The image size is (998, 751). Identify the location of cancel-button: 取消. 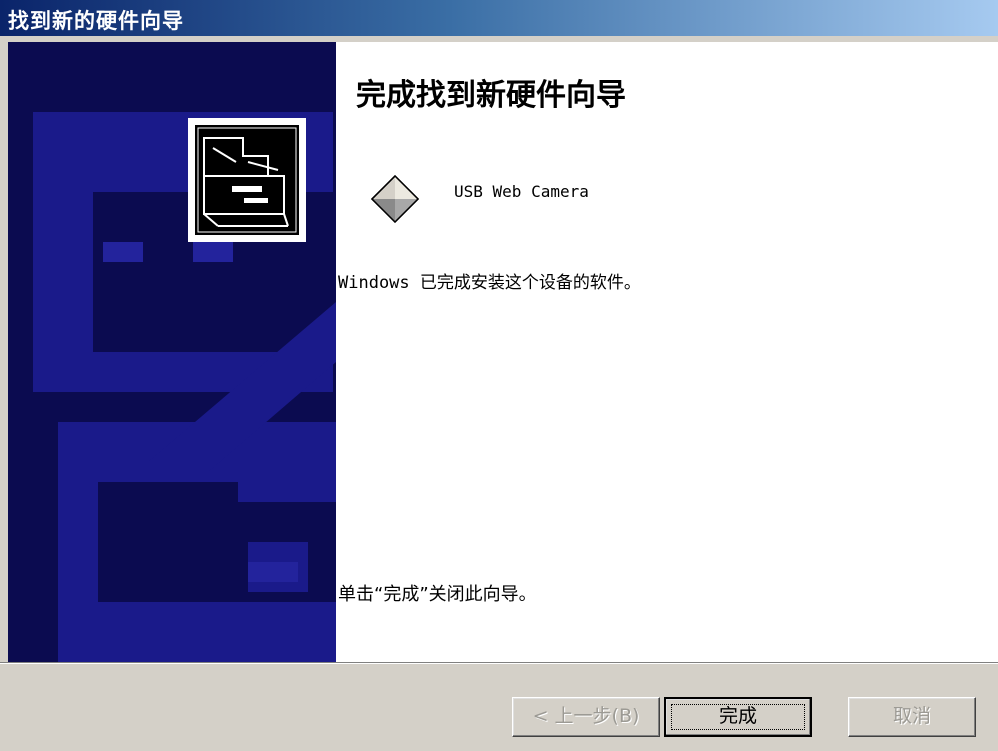
(912, 717).